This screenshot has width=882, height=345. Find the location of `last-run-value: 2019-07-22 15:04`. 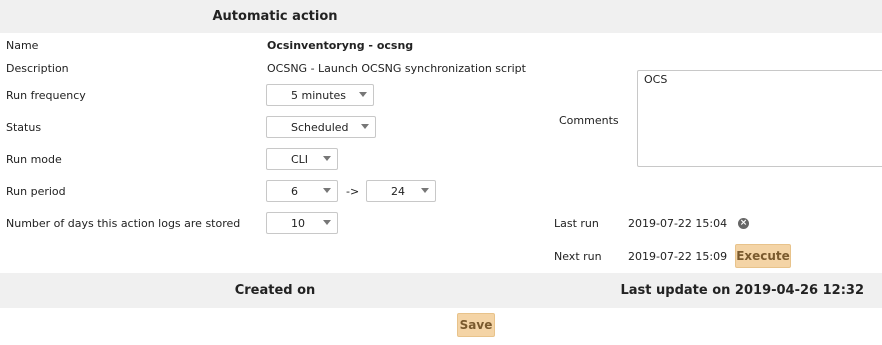

last-run-value: 2019-07-22 15:04 is located at coordinates (678, 223).